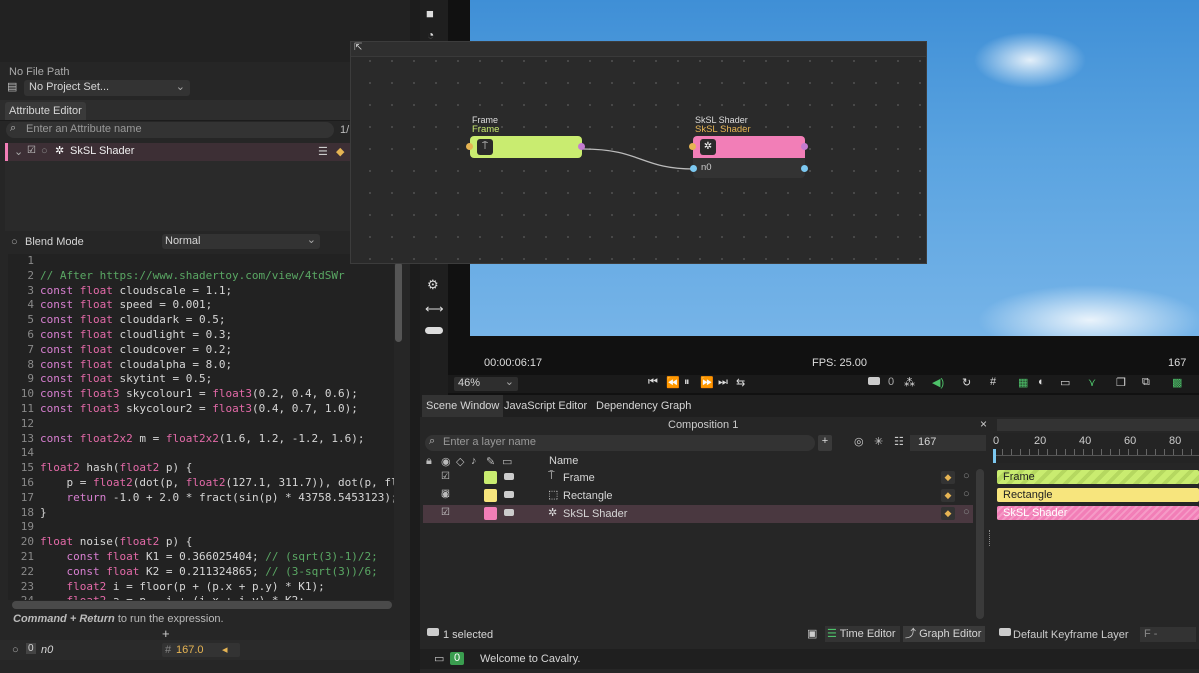 The height and width of the screenshot is (673, 1199). Describe the element at coordinates (526, 147) in the screenshot. I see `frame-node: ⍑` at that location.